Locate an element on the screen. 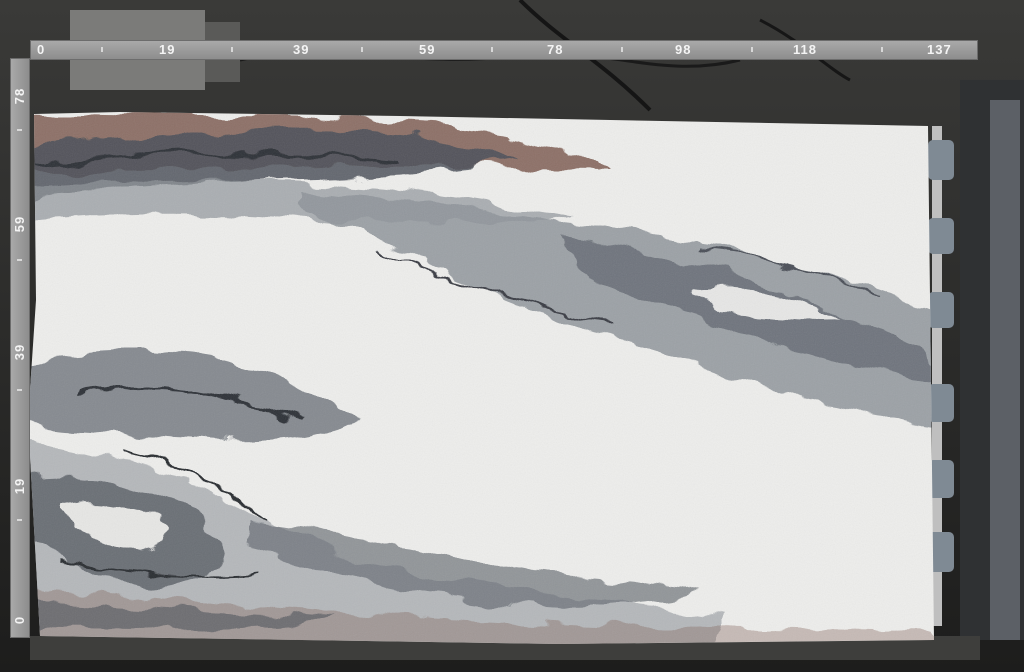  ruler-v-label: 78 is located at coordinates (19, 96).